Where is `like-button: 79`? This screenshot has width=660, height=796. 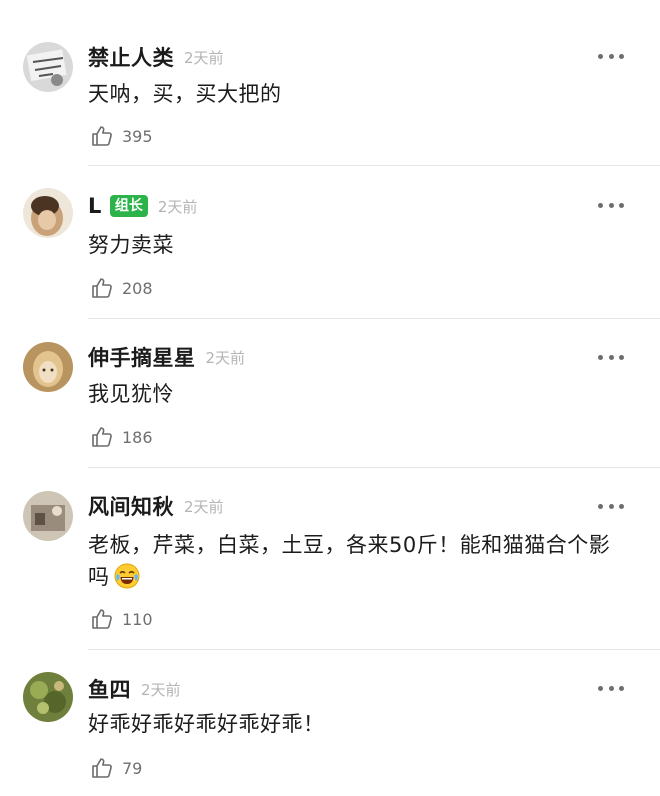 like-button: 79 is located at coordinates (116, 768).